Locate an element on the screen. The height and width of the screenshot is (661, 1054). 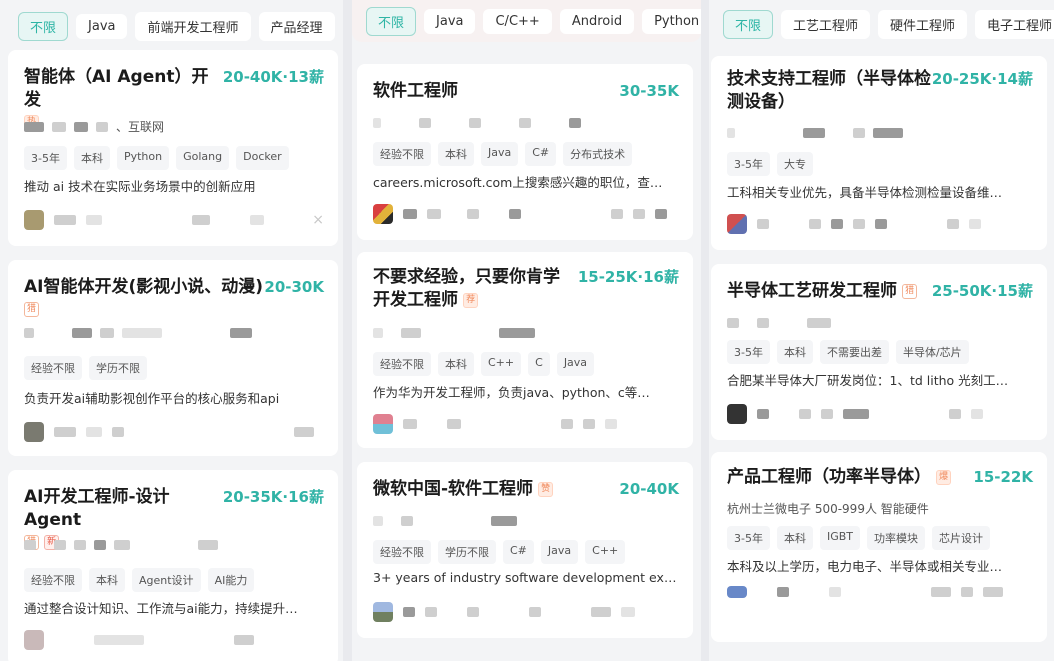
close-icon: × is located at coordinates (318, 220).